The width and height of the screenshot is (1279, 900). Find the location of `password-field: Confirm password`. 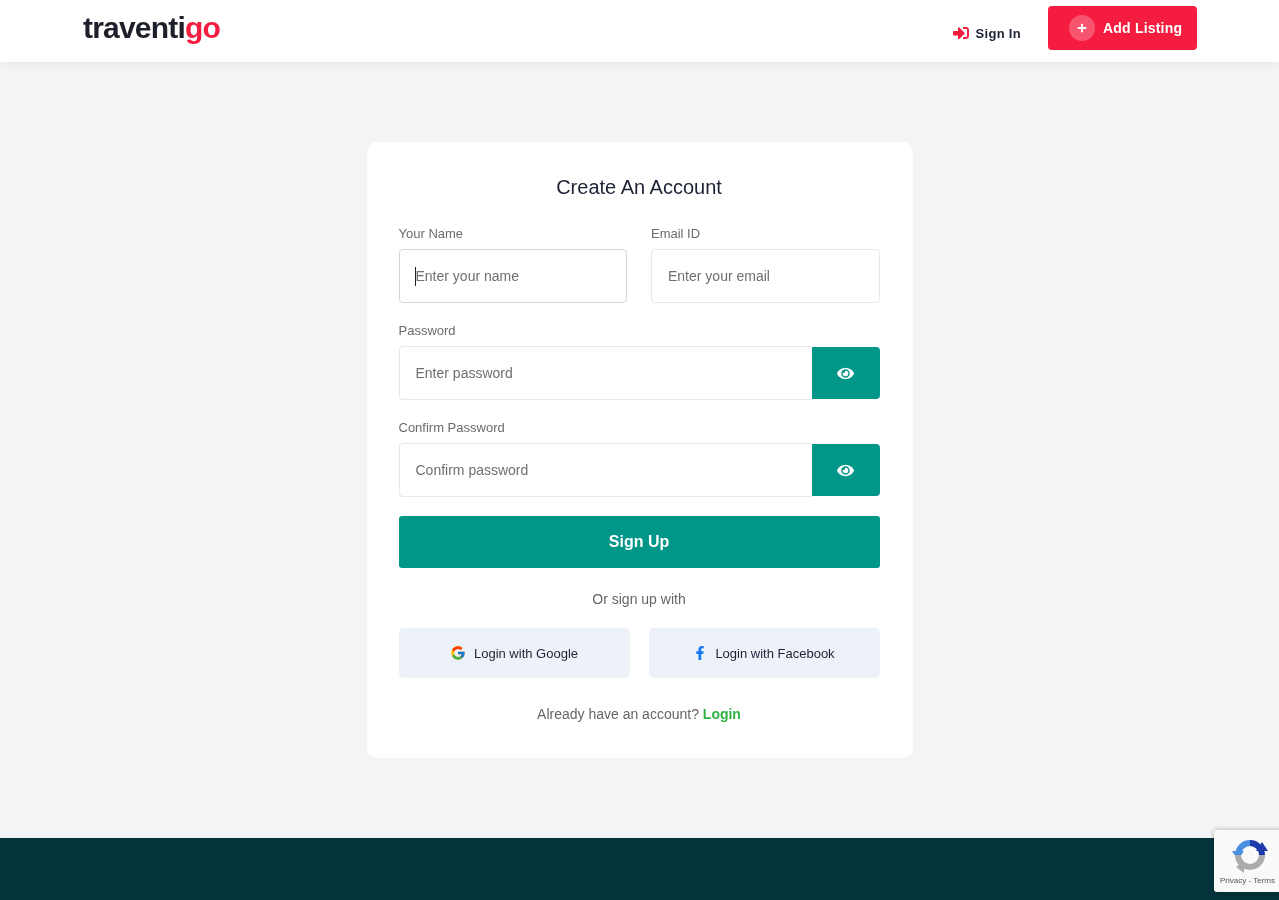

password-field: Confirm password is located at coordinates (605, 470).